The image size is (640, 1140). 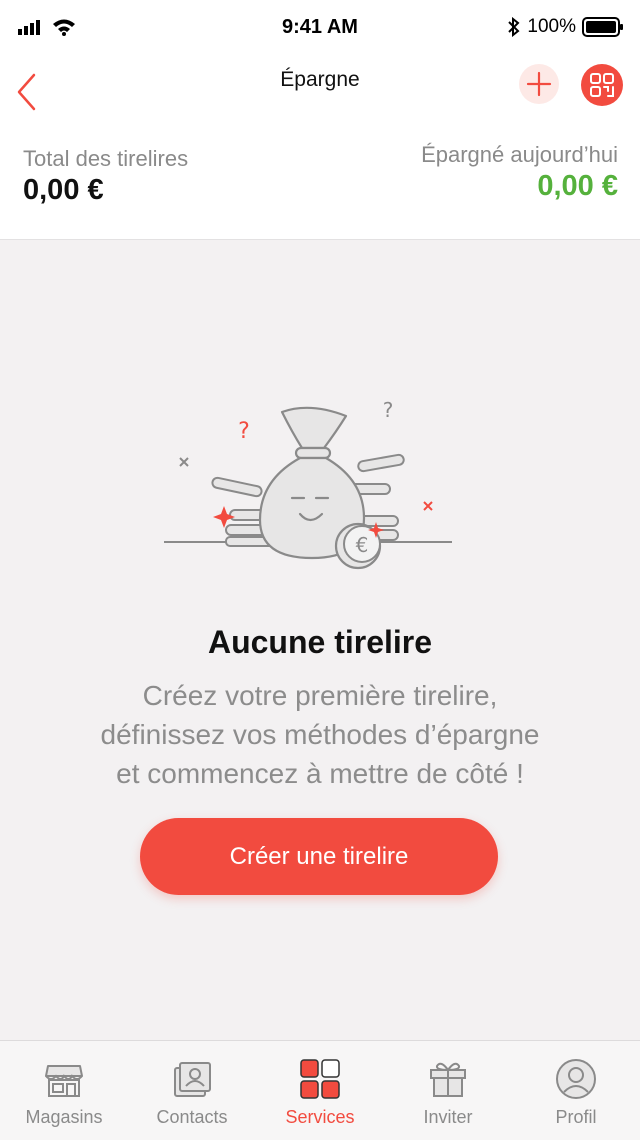 I want to click on tab-label: Magasins, so click(x=64, y=1117).